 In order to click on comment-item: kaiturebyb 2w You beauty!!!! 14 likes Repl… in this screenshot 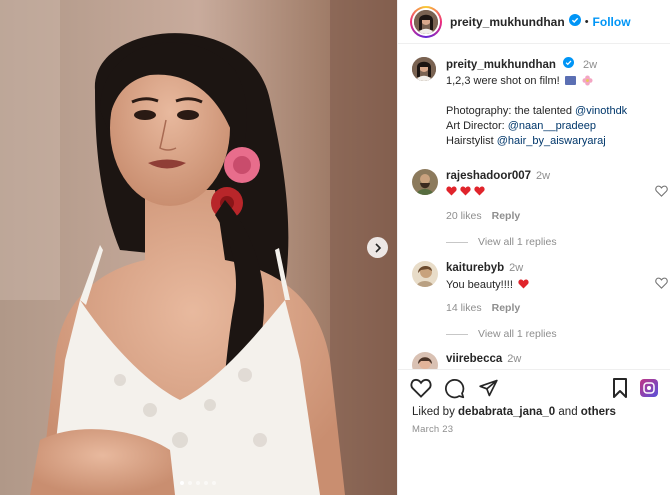, I will do `click(540, 288)`.